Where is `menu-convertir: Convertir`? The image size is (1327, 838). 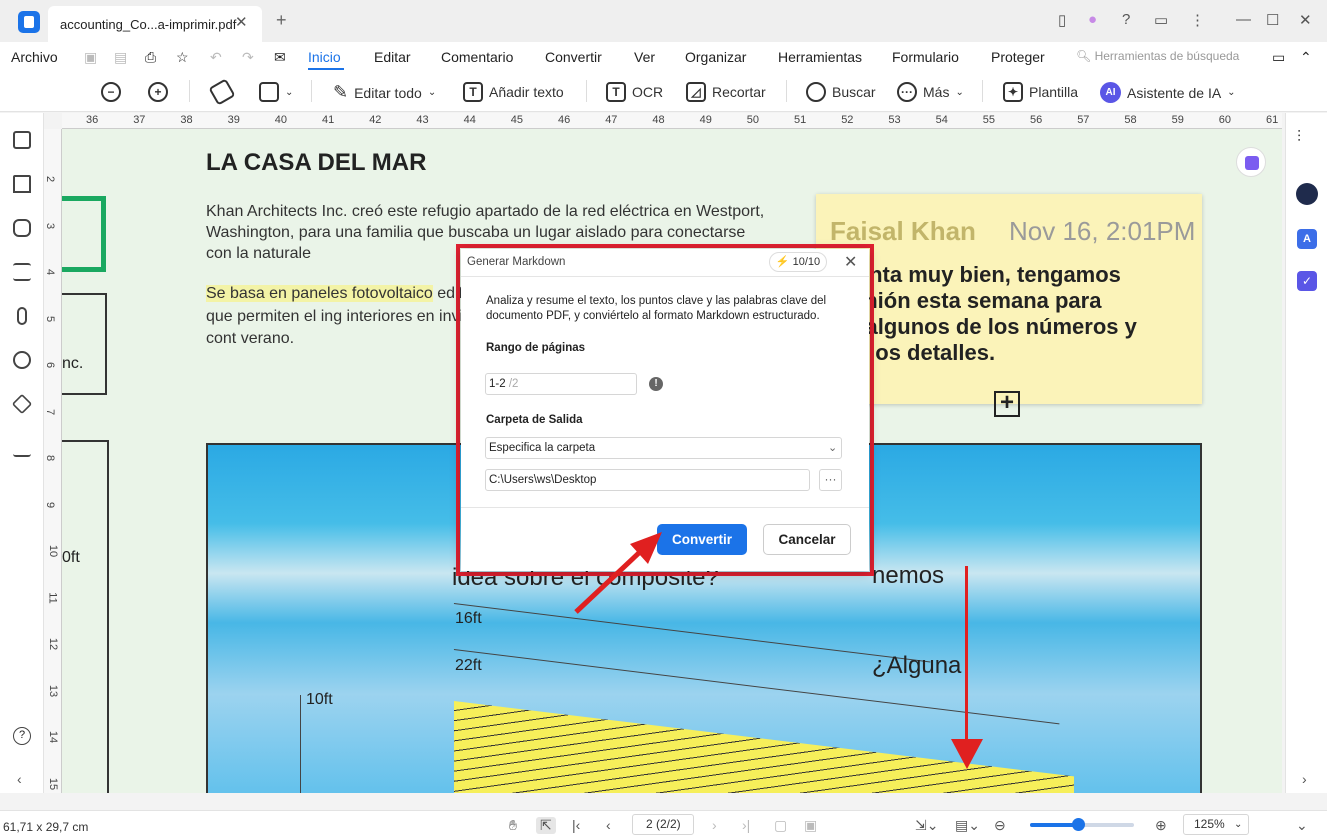 menu-convertir: Convertir is located at coordinates (573, 57).